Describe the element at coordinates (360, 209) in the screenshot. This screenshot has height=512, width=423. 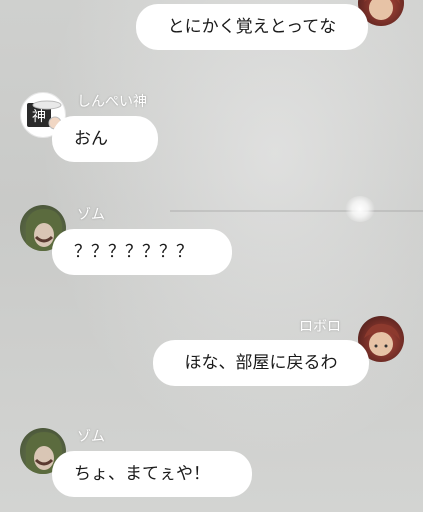
I see `ceiling-light` at that location.